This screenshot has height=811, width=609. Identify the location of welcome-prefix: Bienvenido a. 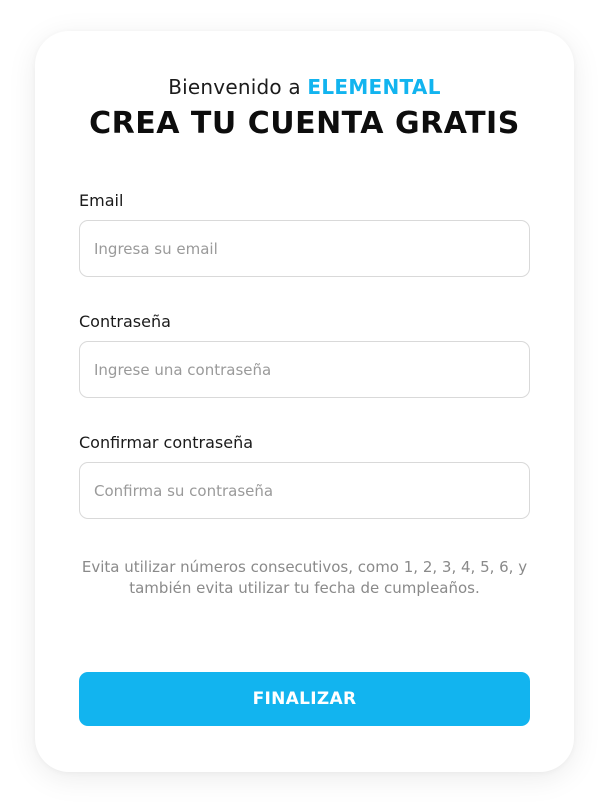
(238, 87).